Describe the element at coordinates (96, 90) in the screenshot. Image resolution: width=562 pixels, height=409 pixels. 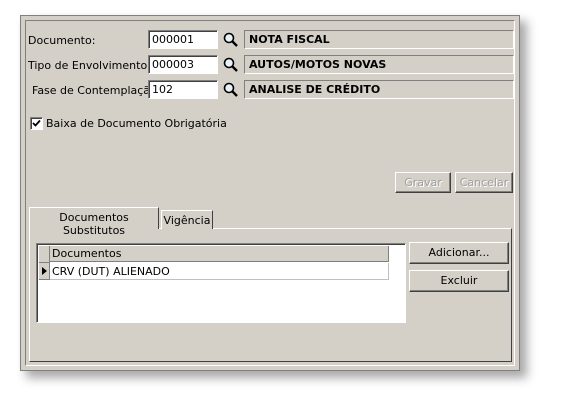
I see `fase-label: Fase de Contemplação:` at that location.